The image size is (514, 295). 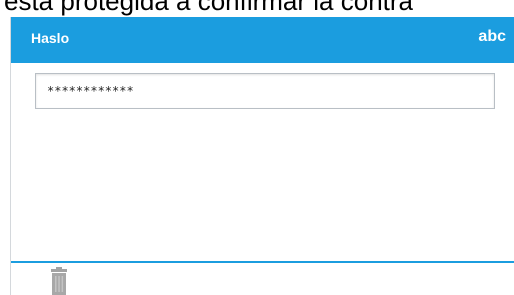 What do you see at coordinates (262, 279) in the screenshot?
I see `dialog-footer` at bounding box center [262, 279].